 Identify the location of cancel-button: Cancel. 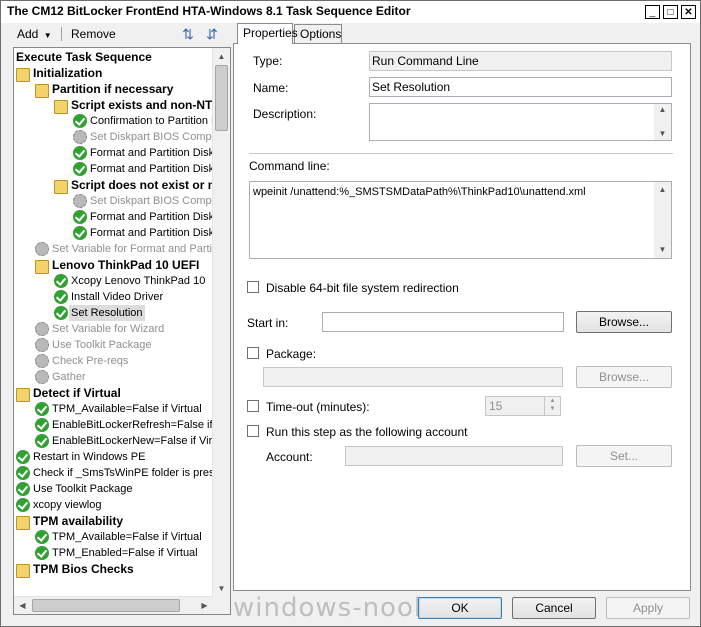
(554, 608).